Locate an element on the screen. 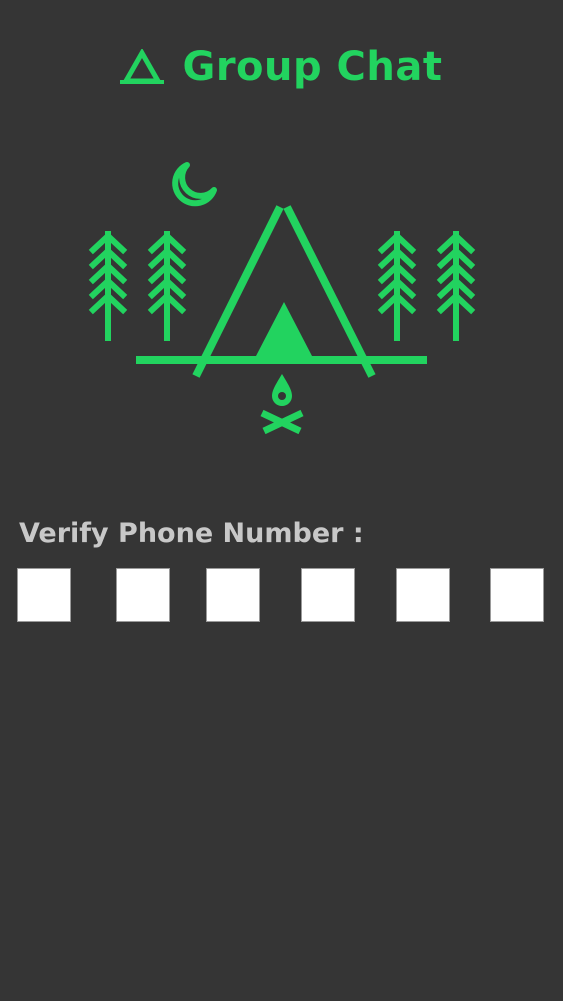 This screenshot has width=563, height=1001. app-title: Group Chat is located at coordinates (312, 67).